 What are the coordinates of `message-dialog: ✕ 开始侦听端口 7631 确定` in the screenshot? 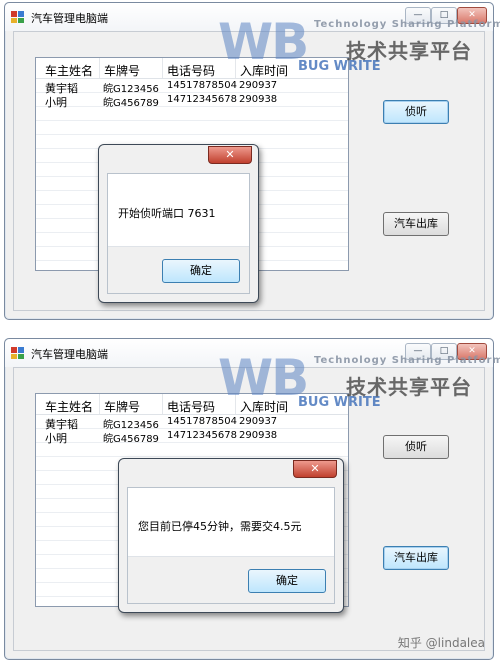 It's located at (178, 223).